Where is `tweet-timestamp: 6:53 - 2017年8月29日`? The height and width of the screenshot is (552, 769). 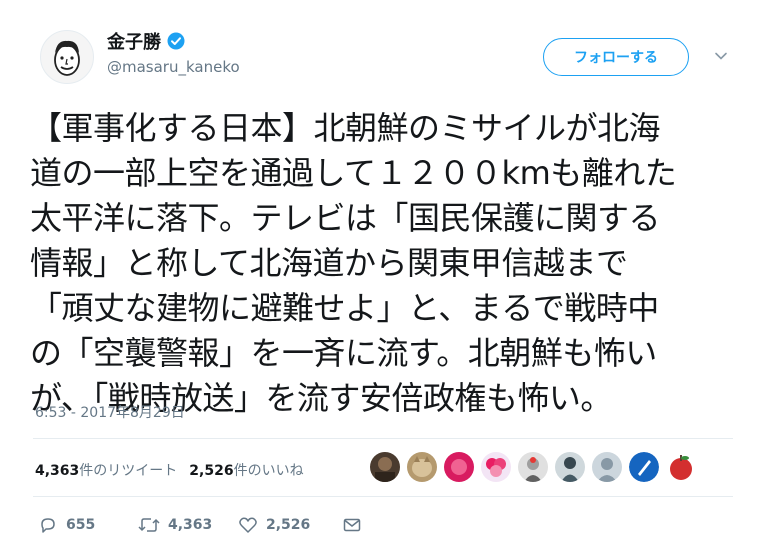 tweet-timestamp: 6:53 - 2017年8月29日 is located at coordinates (110, 412).